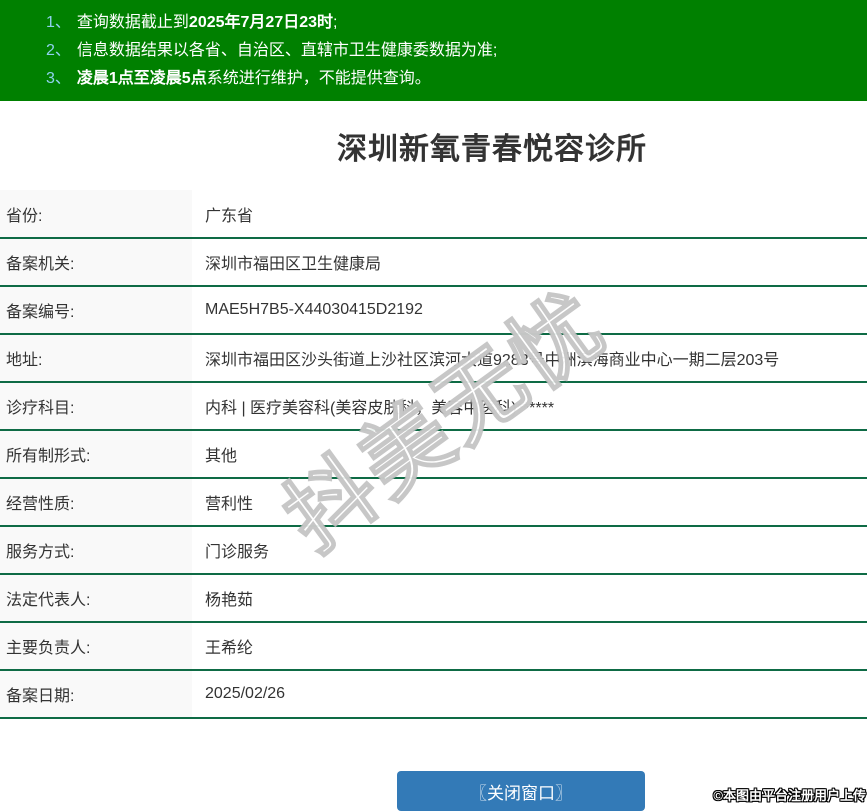 Image resolution: width=867 pixels, height=811 pixels. Describe the element at coordinates (96, 358) in the screenshot. I see `row-label: 地址:` at that location.